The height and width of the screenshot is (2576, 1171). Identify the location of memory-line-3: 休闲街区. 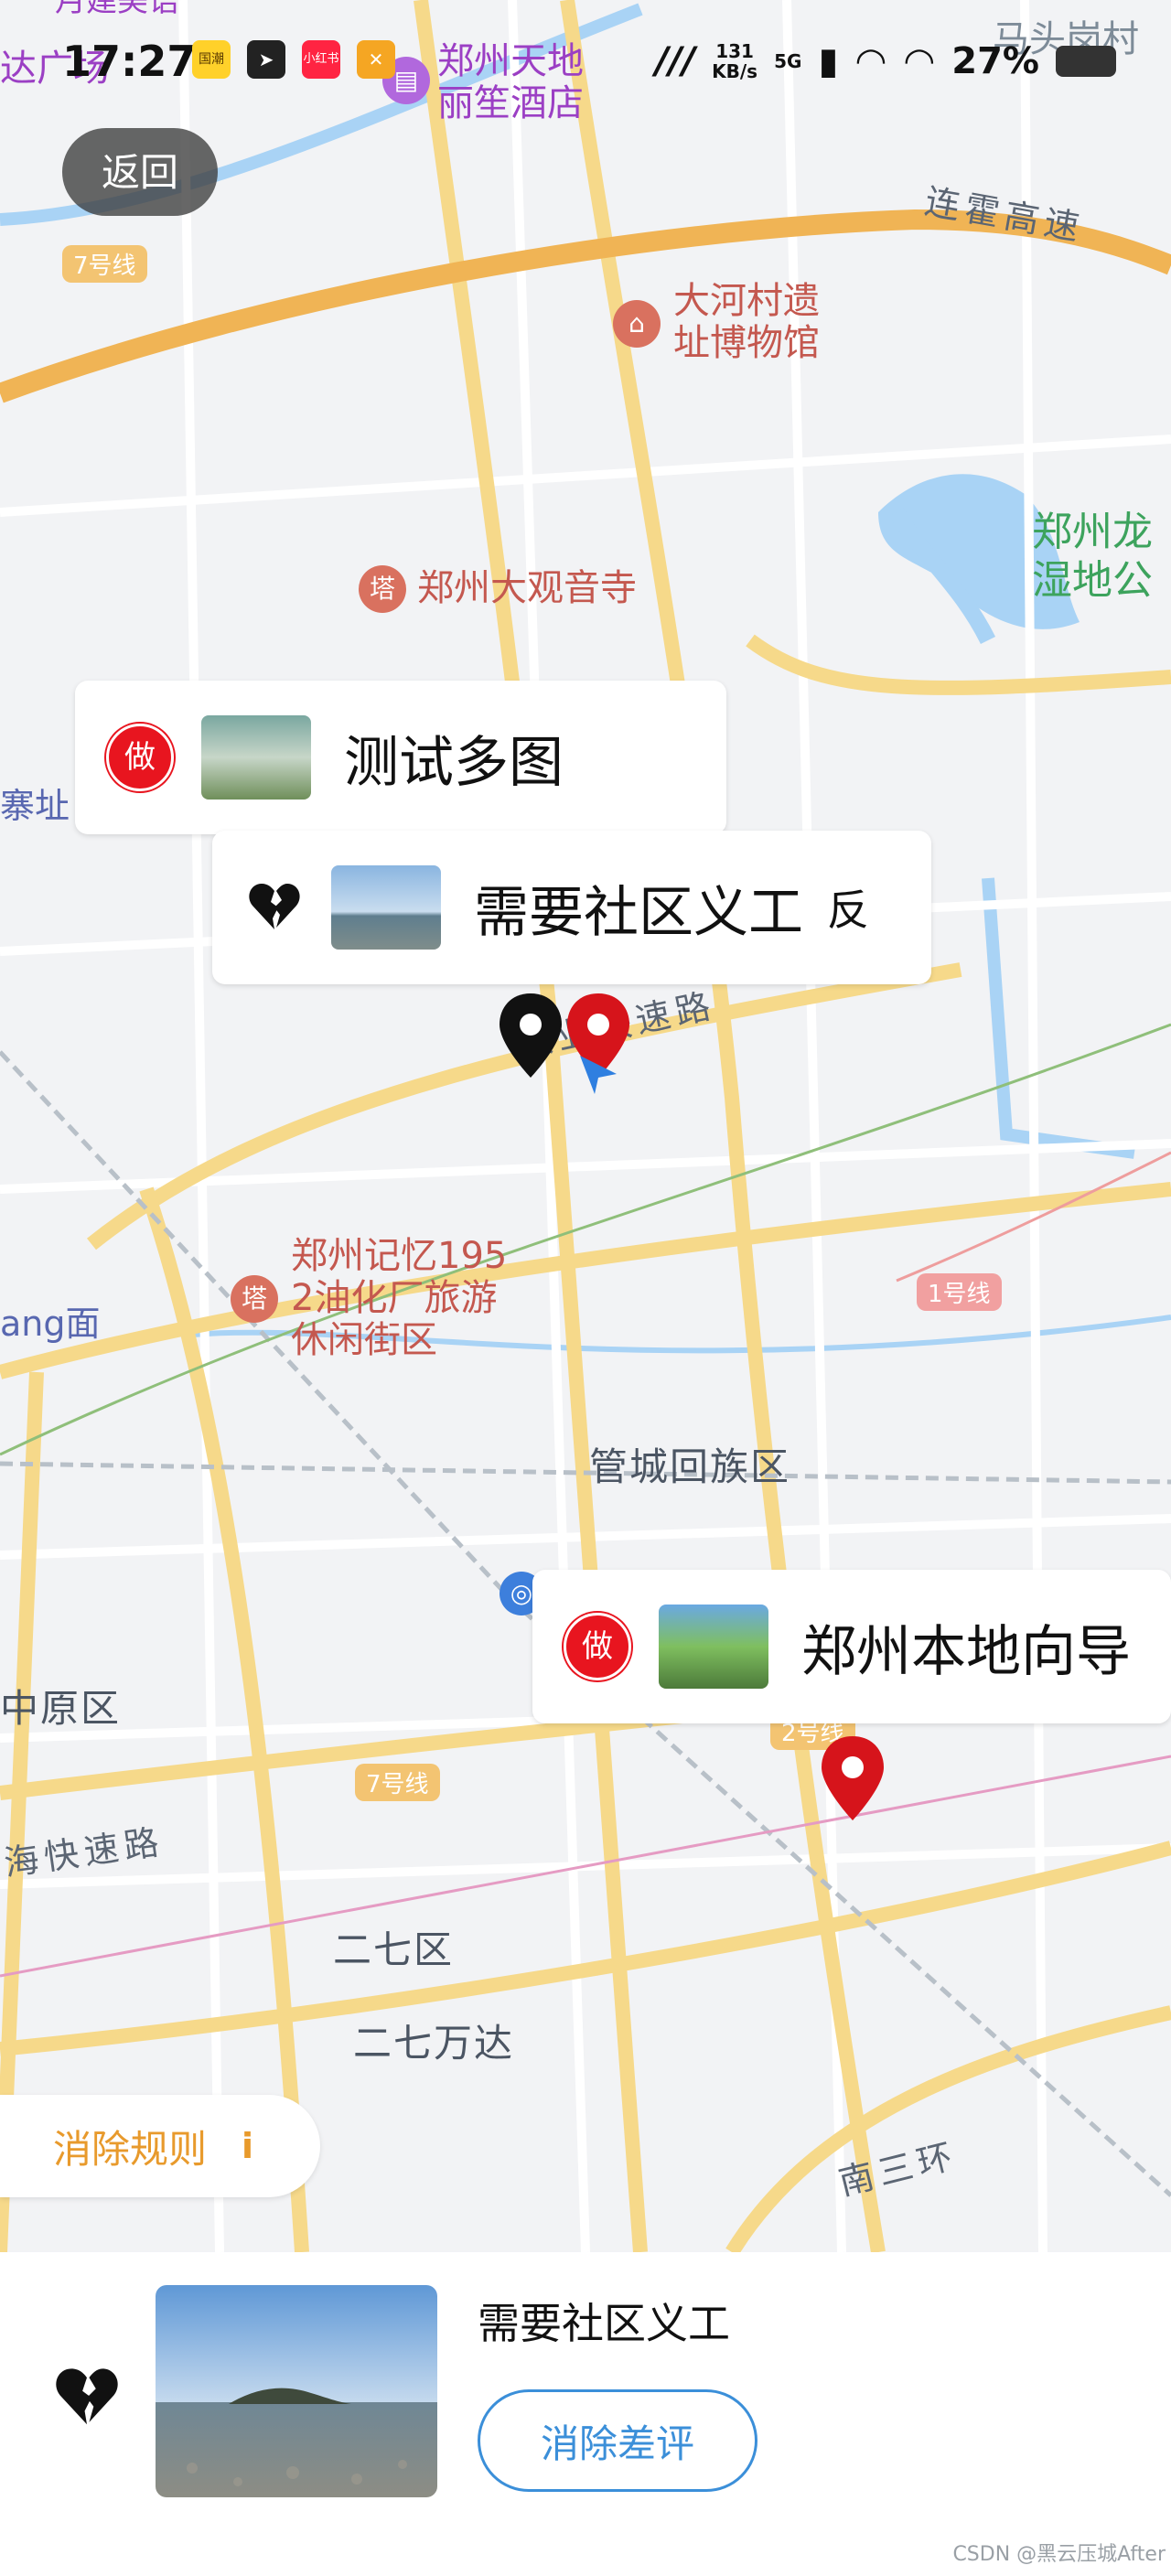
(364, 1340).